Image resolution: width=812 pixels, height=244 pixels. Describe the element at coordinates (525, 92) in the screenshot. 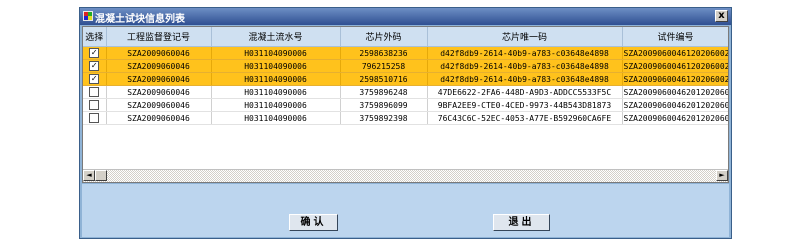

I see `chip-uid-cell: 47DE6622-2FA6-448D-A9D3-ADDCC5533F5C` at that location.